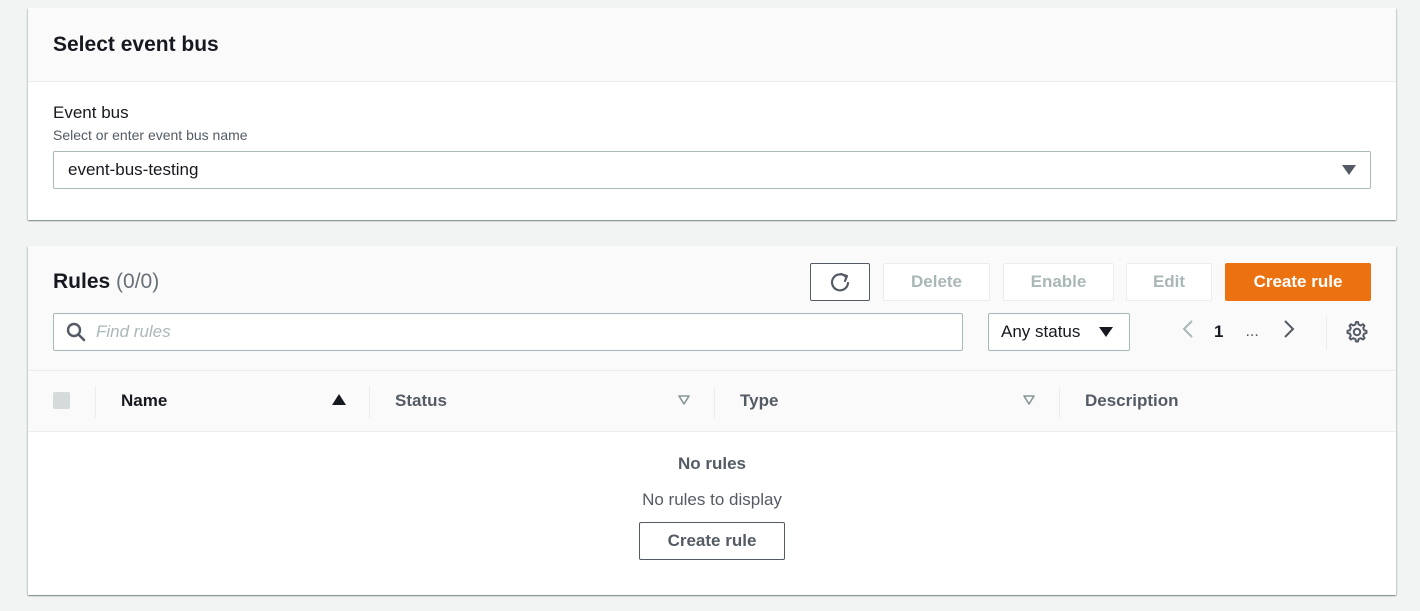  I want to click on column-header-description: Description, so click(1132, 400).